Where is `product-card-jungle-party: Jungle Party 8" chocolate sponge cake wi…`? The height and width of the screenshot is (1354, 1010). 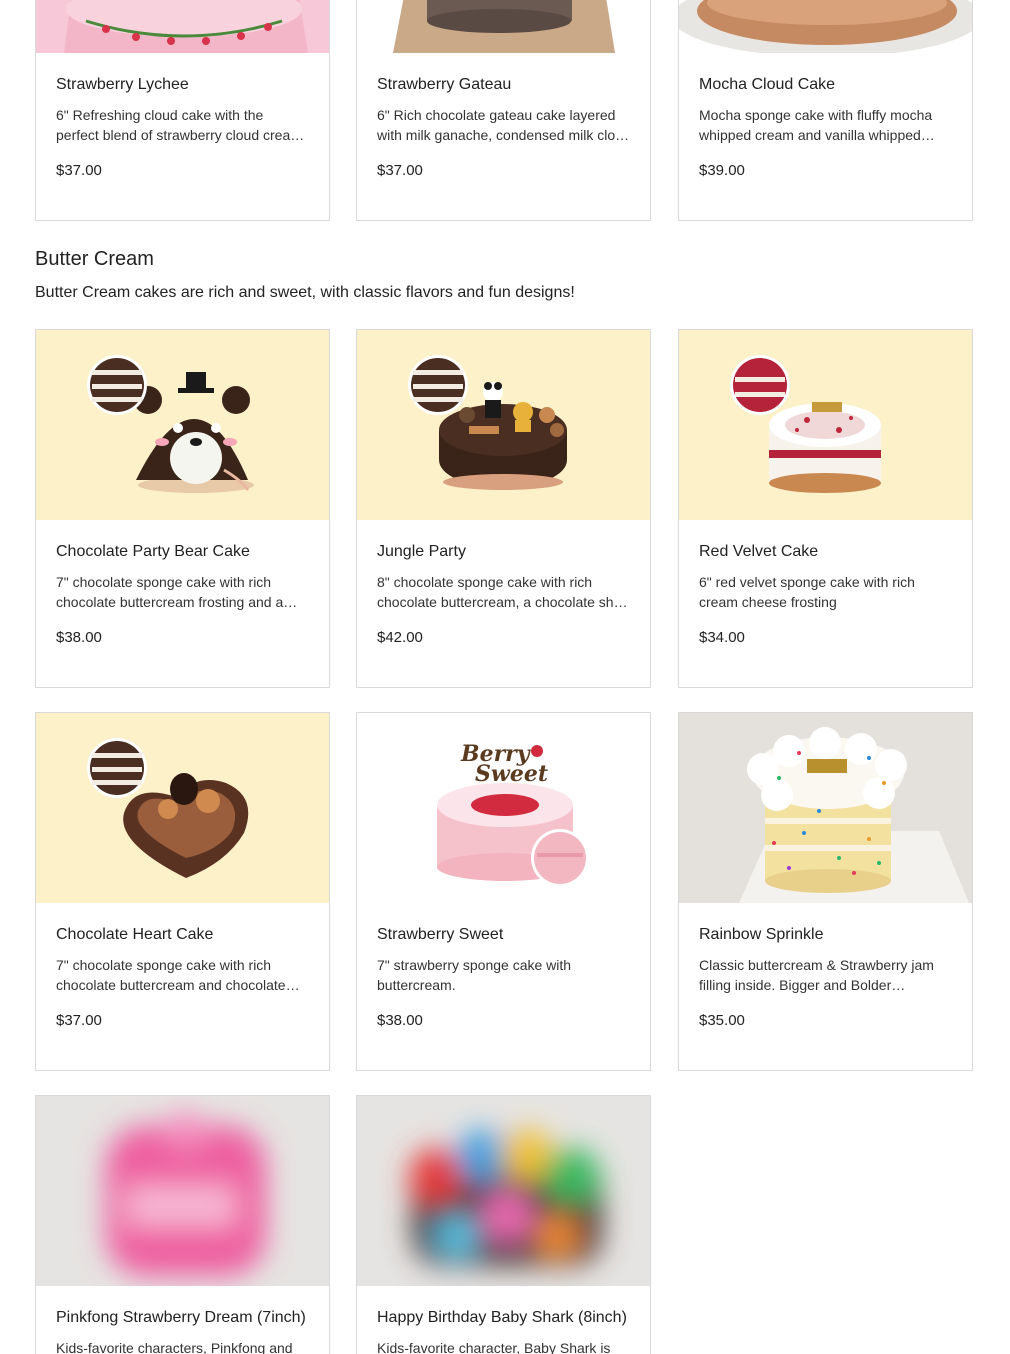 product-card-jungle-party: Jungle Party 8" chocolate sponge cake wi… is located at coordinates (503, 508).